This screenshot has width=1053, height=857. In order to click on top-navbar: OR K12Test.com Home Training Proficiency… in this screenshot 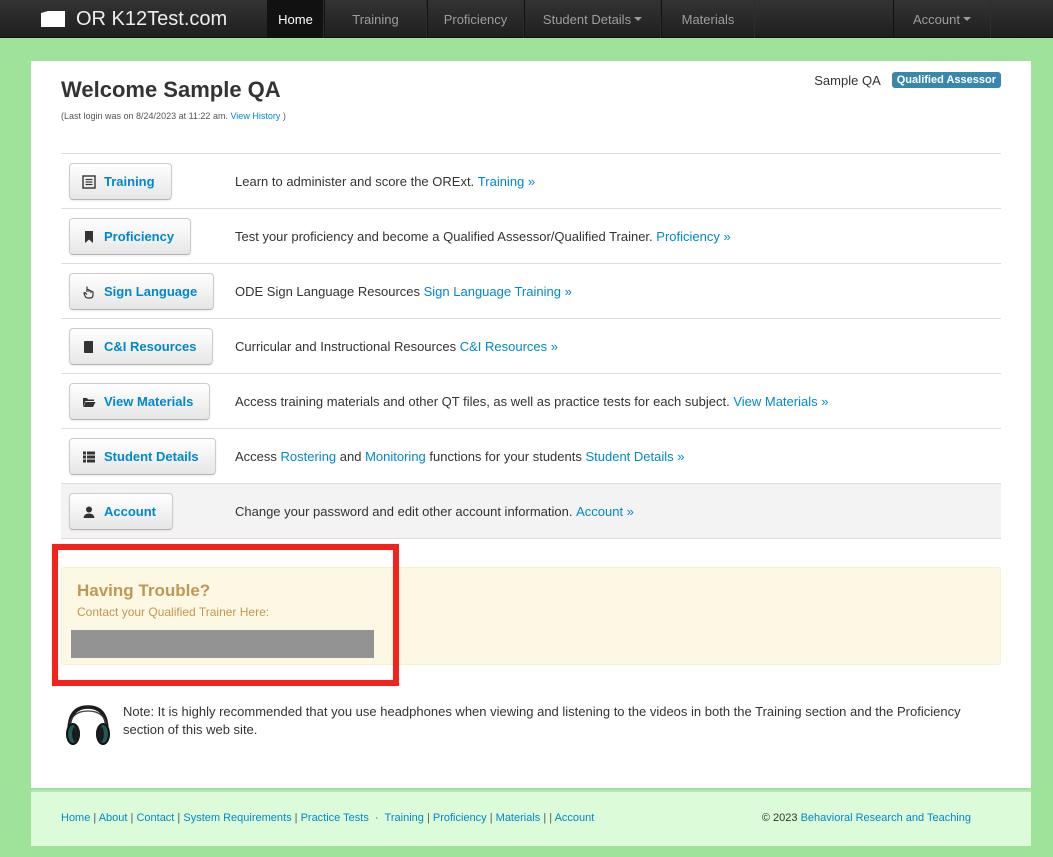, I will do `click(526, 19)`.